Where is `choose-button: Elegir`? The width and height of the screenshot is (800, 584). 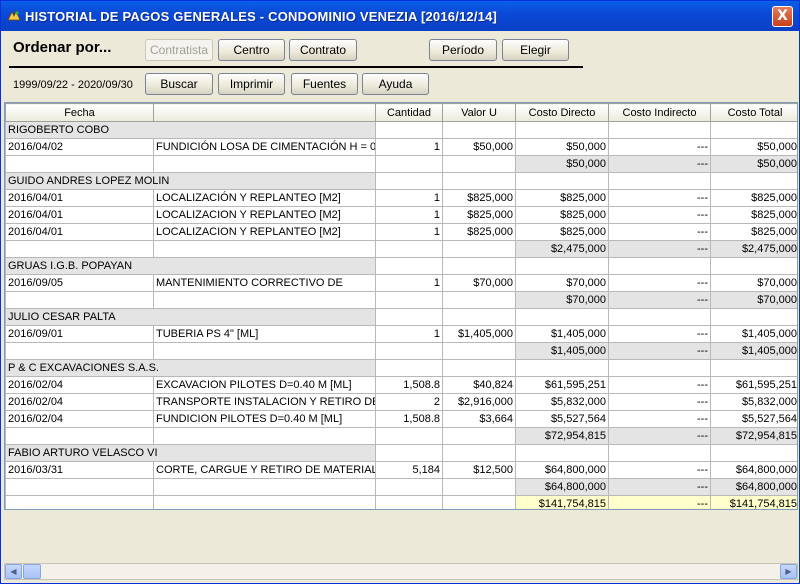 choose-button: Elegir is located at coordinates (535, 50).